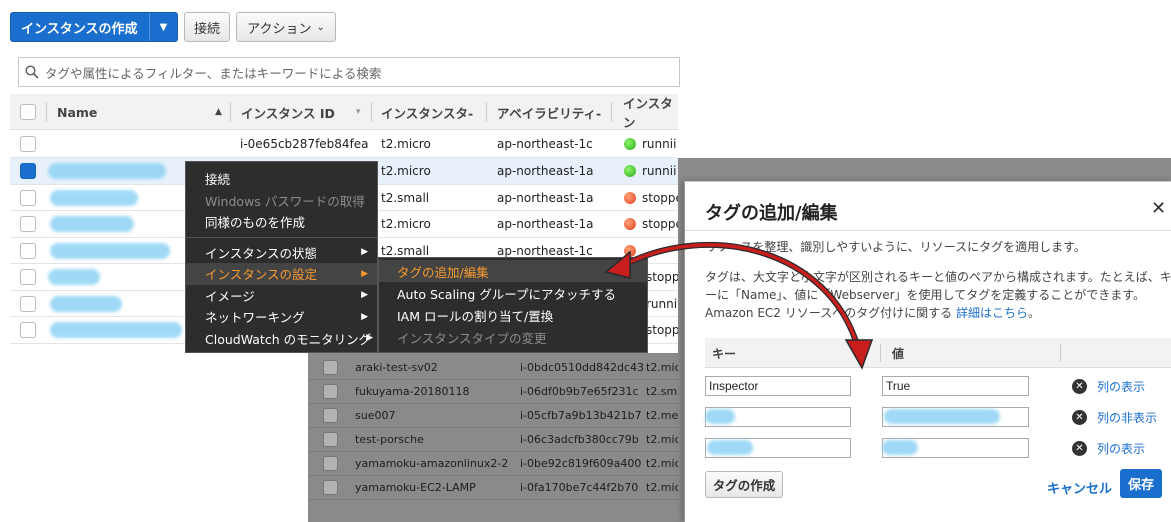 The image size is (1171, 522). I want to click on connect-button: 接続, so click(207, 27).